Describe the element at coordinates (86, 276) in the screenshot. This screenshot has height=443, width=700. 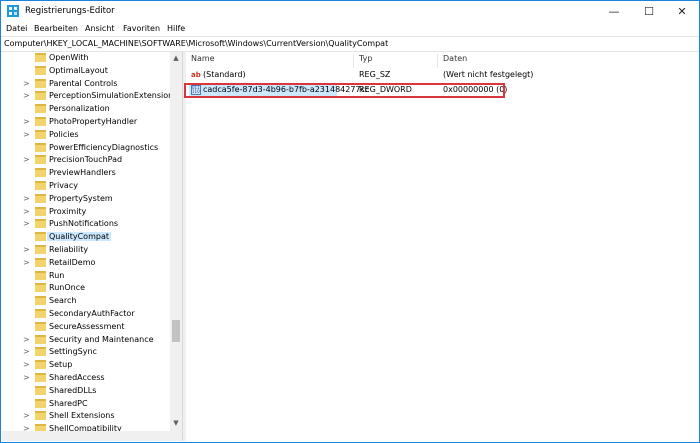
I see `tree-item: Run` at that location.